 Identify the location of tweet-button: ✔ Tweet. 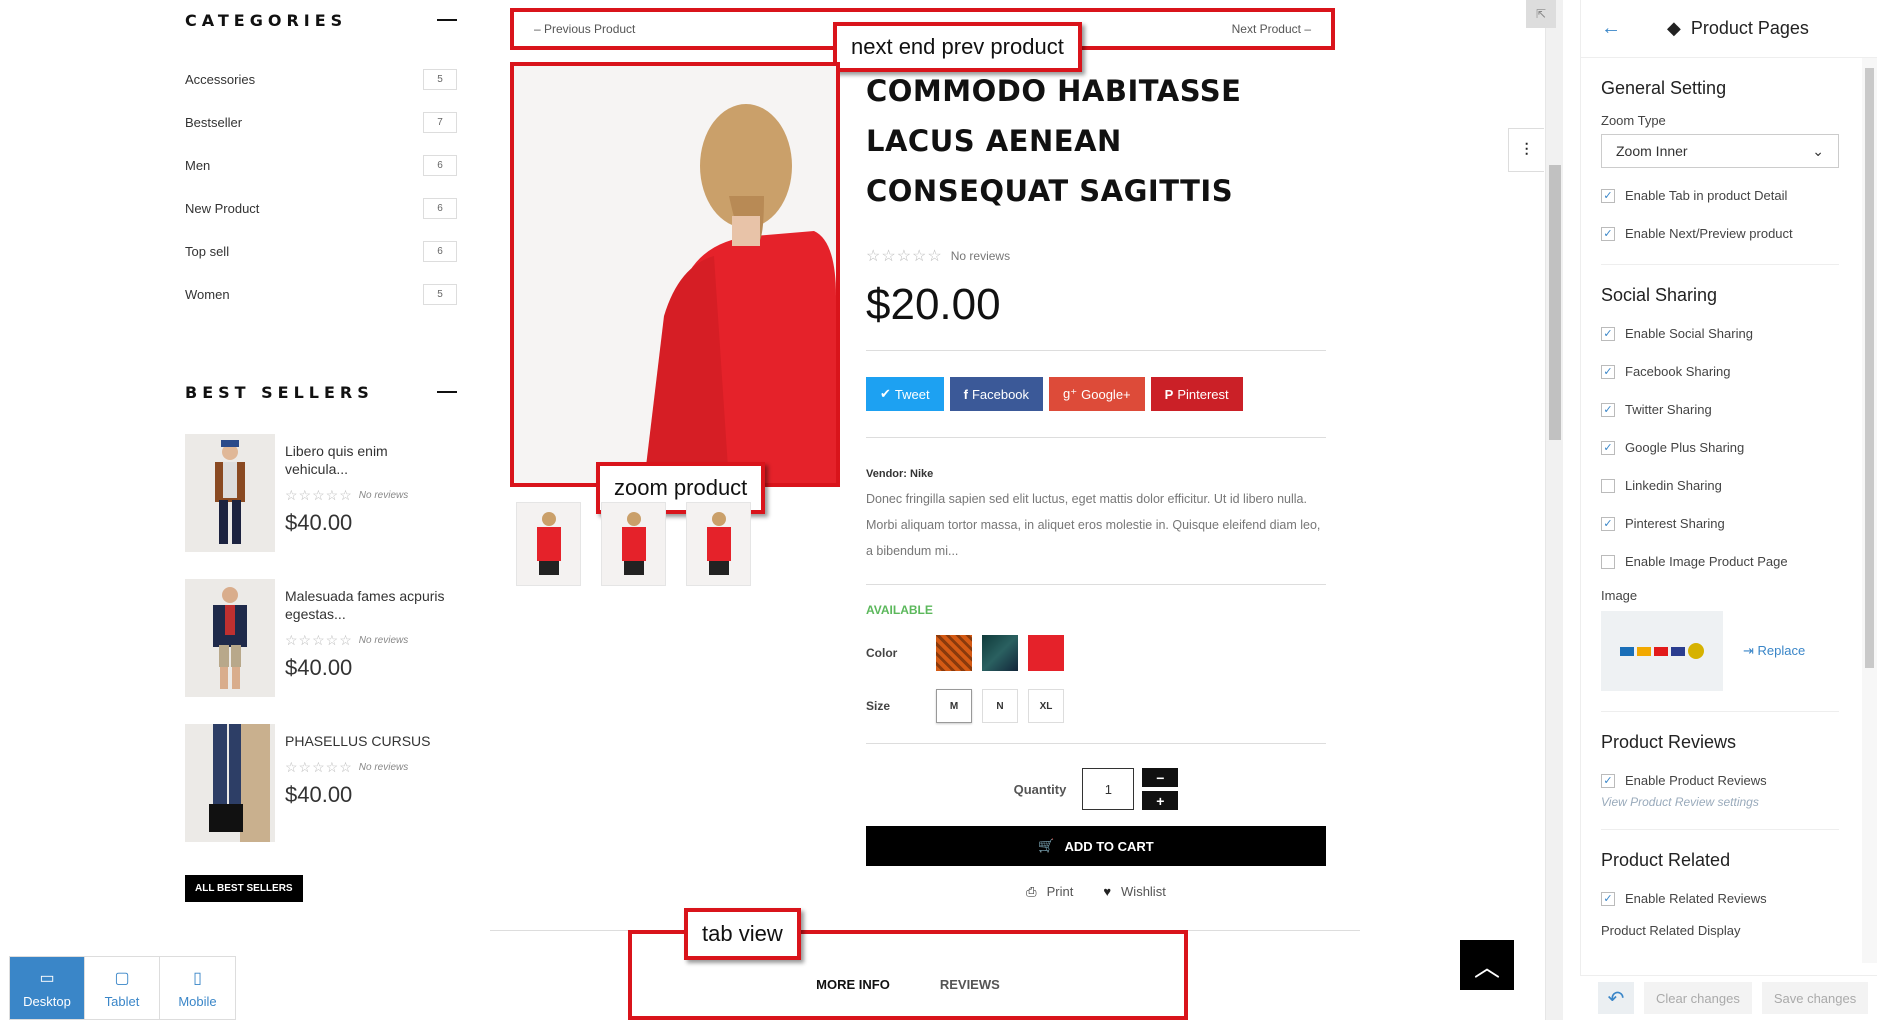
(905, 394).